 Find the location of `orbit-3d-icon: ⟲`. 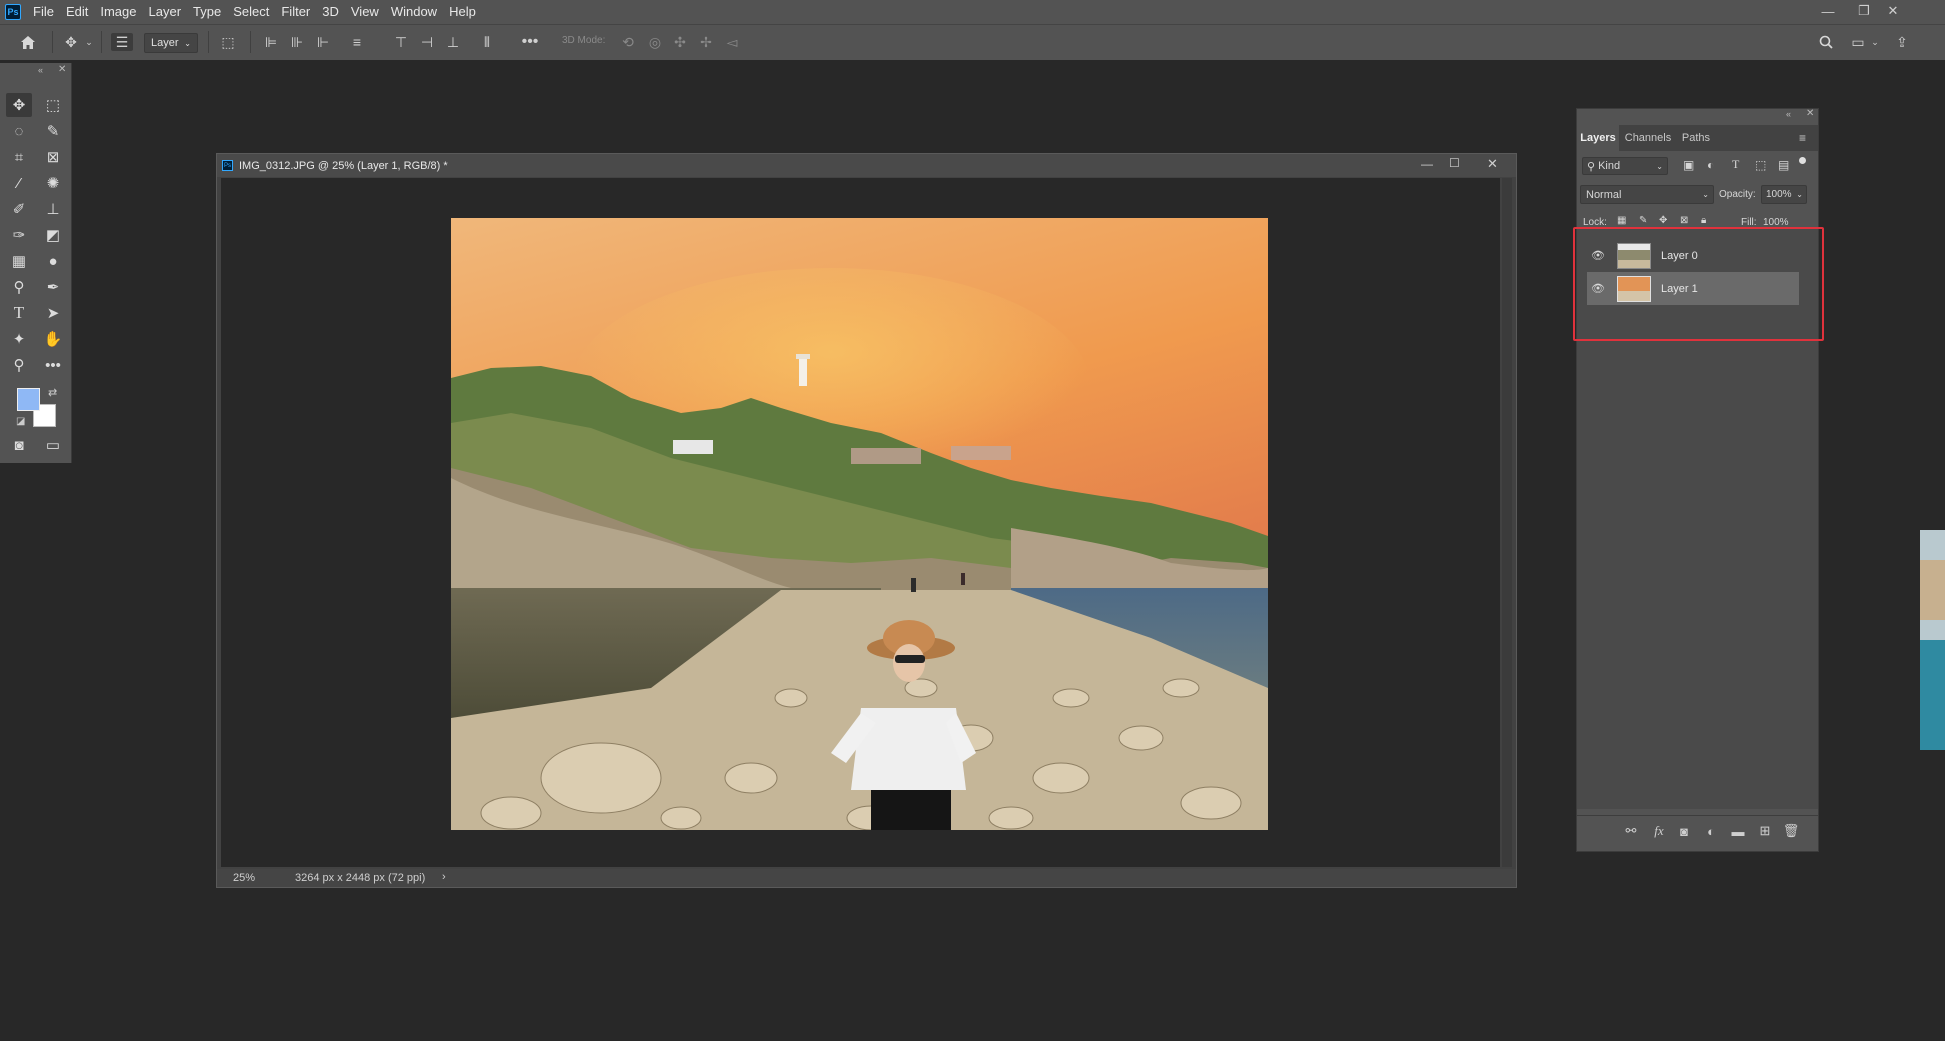

orbit-3d-icon: ⟲ is located at coordinates (628, 42).